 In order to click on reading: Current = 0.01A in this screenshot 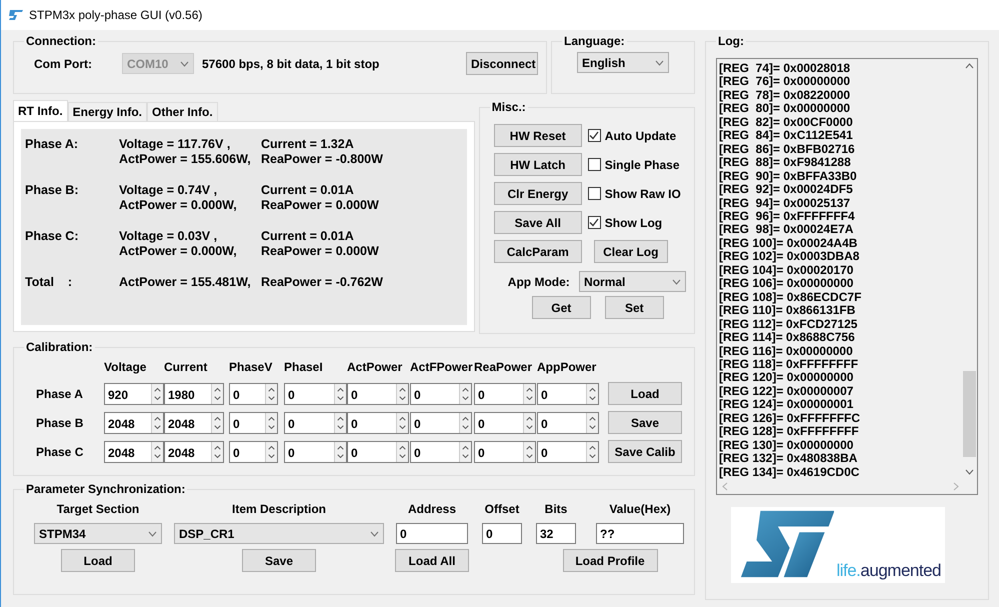, I will do `click(308, 190)`.